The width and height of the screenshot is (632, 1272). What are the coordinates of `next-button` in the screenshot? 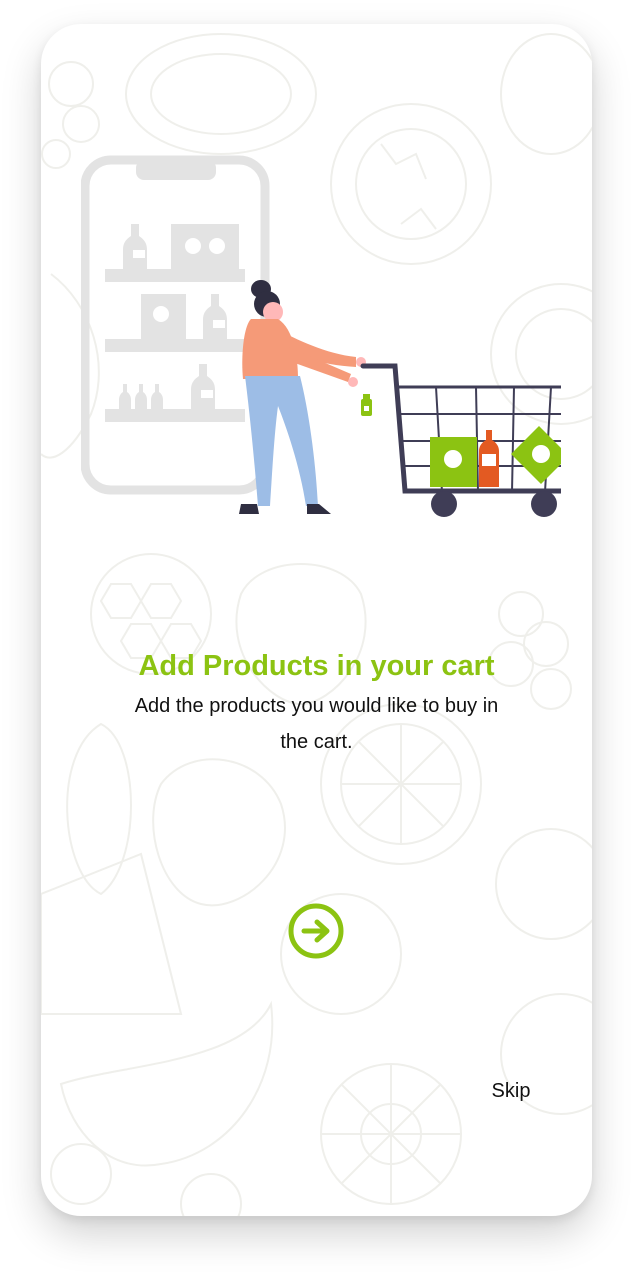 It's located at (316, 931).